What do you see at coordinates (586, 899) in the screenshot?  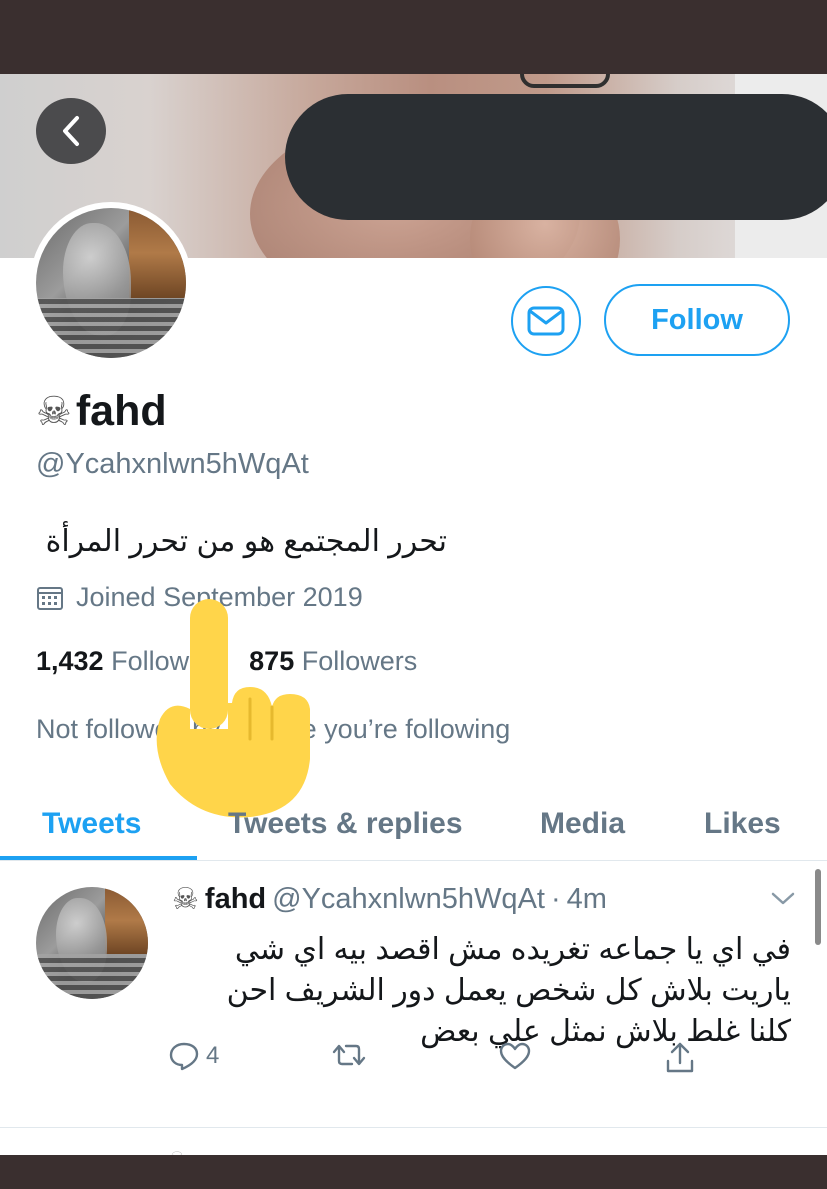 I see `tweet-time: 4m` at bounding box center [586, 899].